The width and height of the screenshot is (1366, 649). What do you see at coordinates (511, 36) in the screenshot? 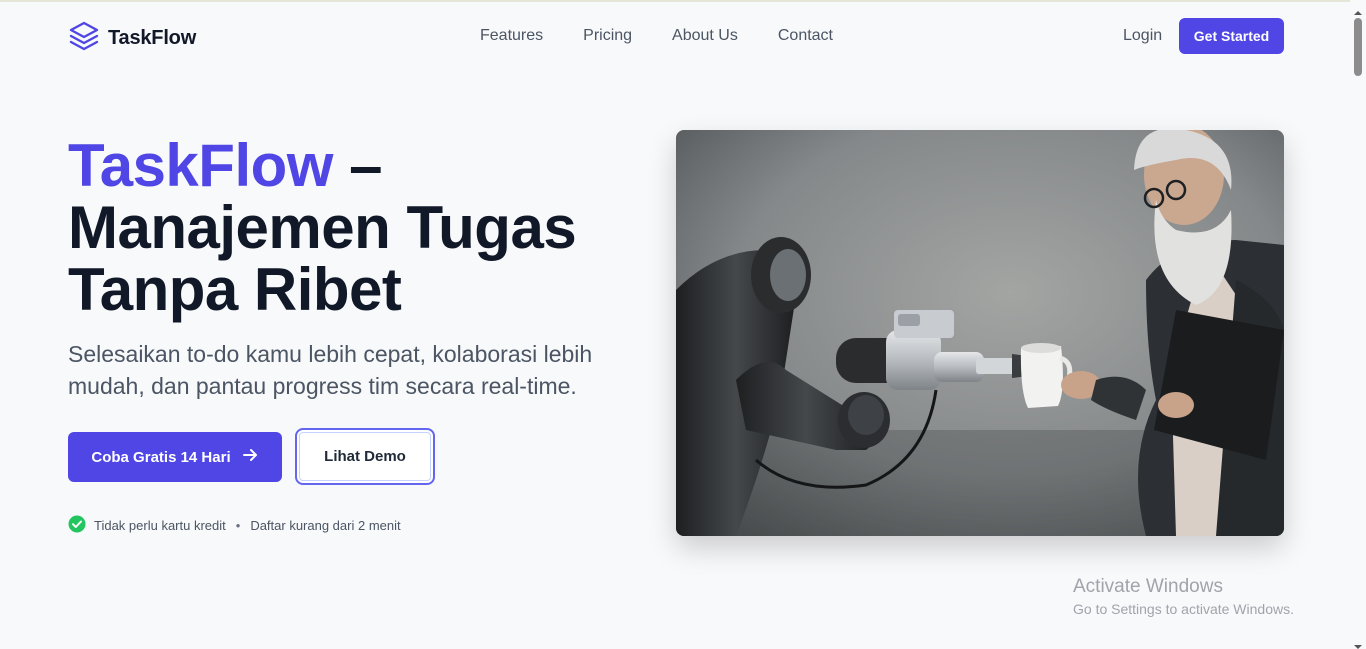
I see `nav-features: Features` at bounding box center [511, 36].